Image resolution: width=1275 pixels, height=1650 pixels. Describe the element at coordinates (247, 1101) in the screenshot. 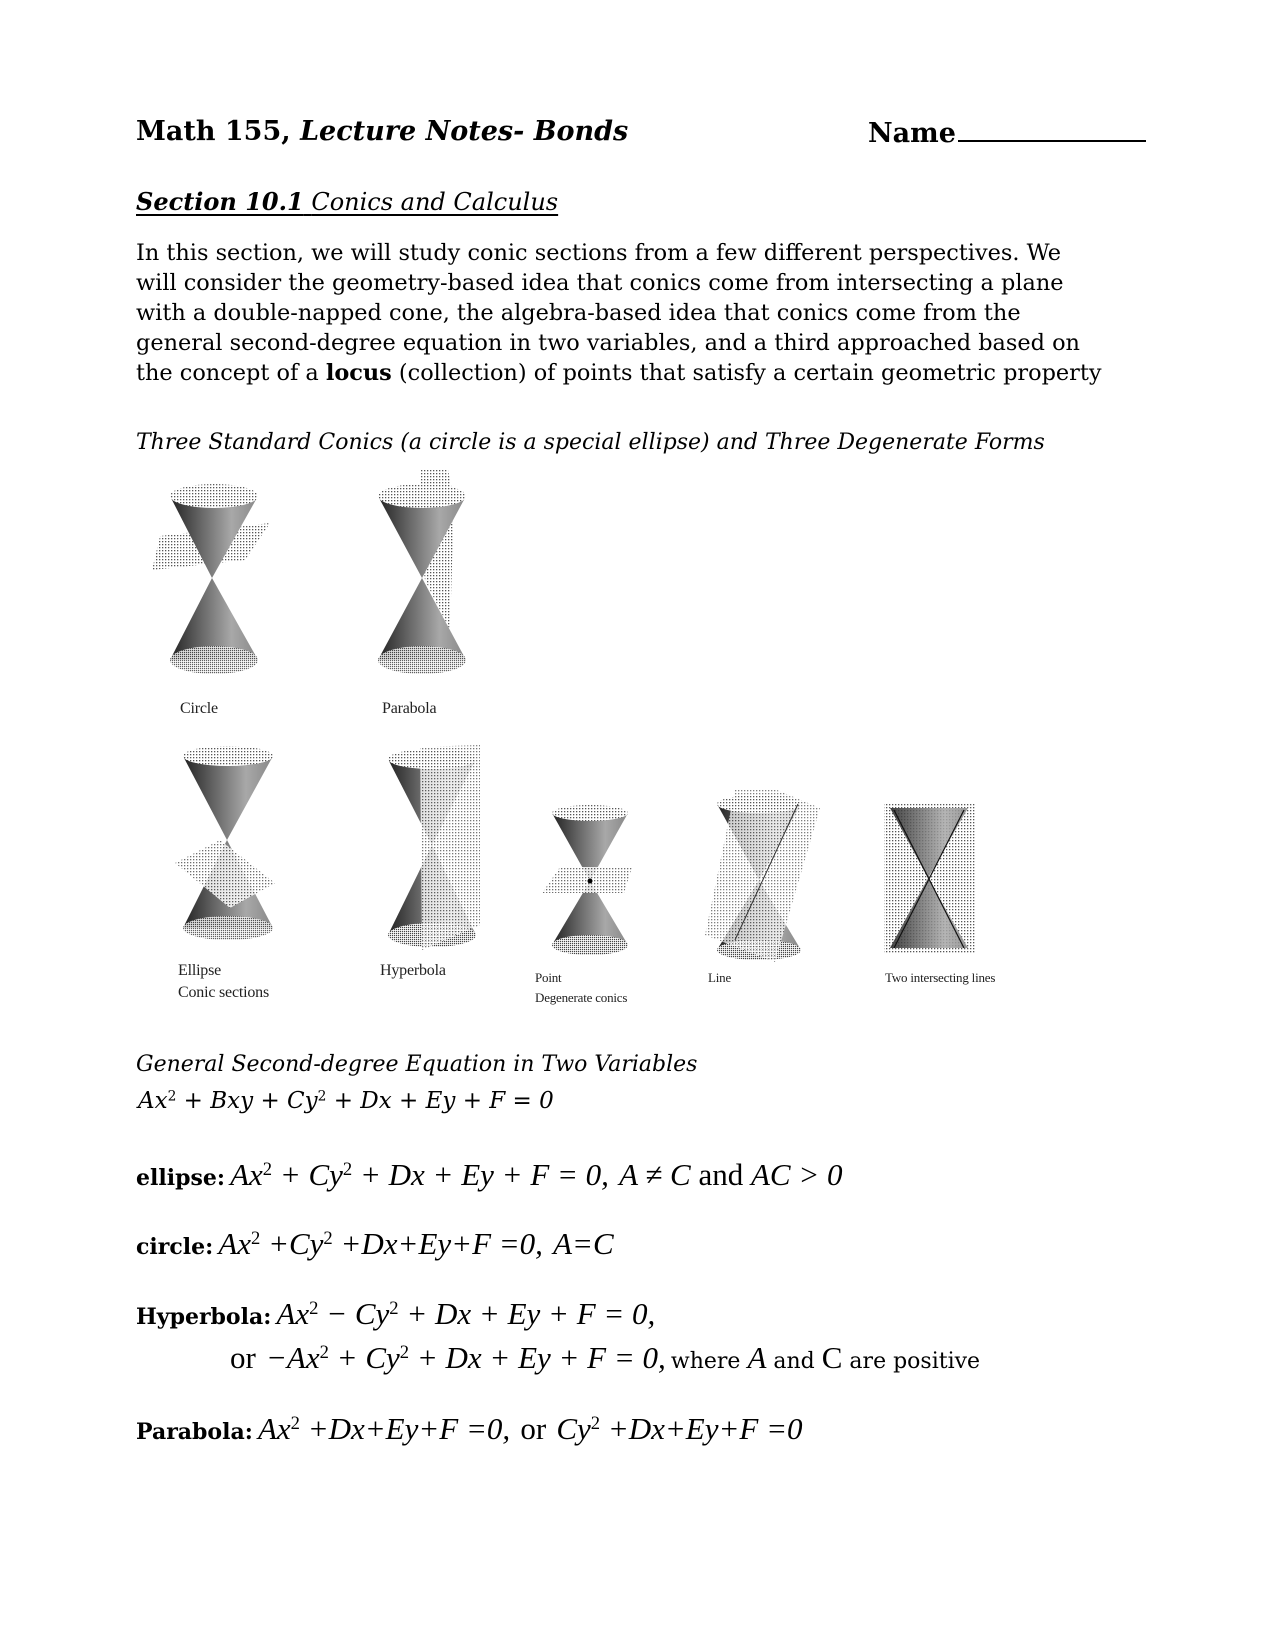

I see `eq-term: + Bxy + Cy` at that location.